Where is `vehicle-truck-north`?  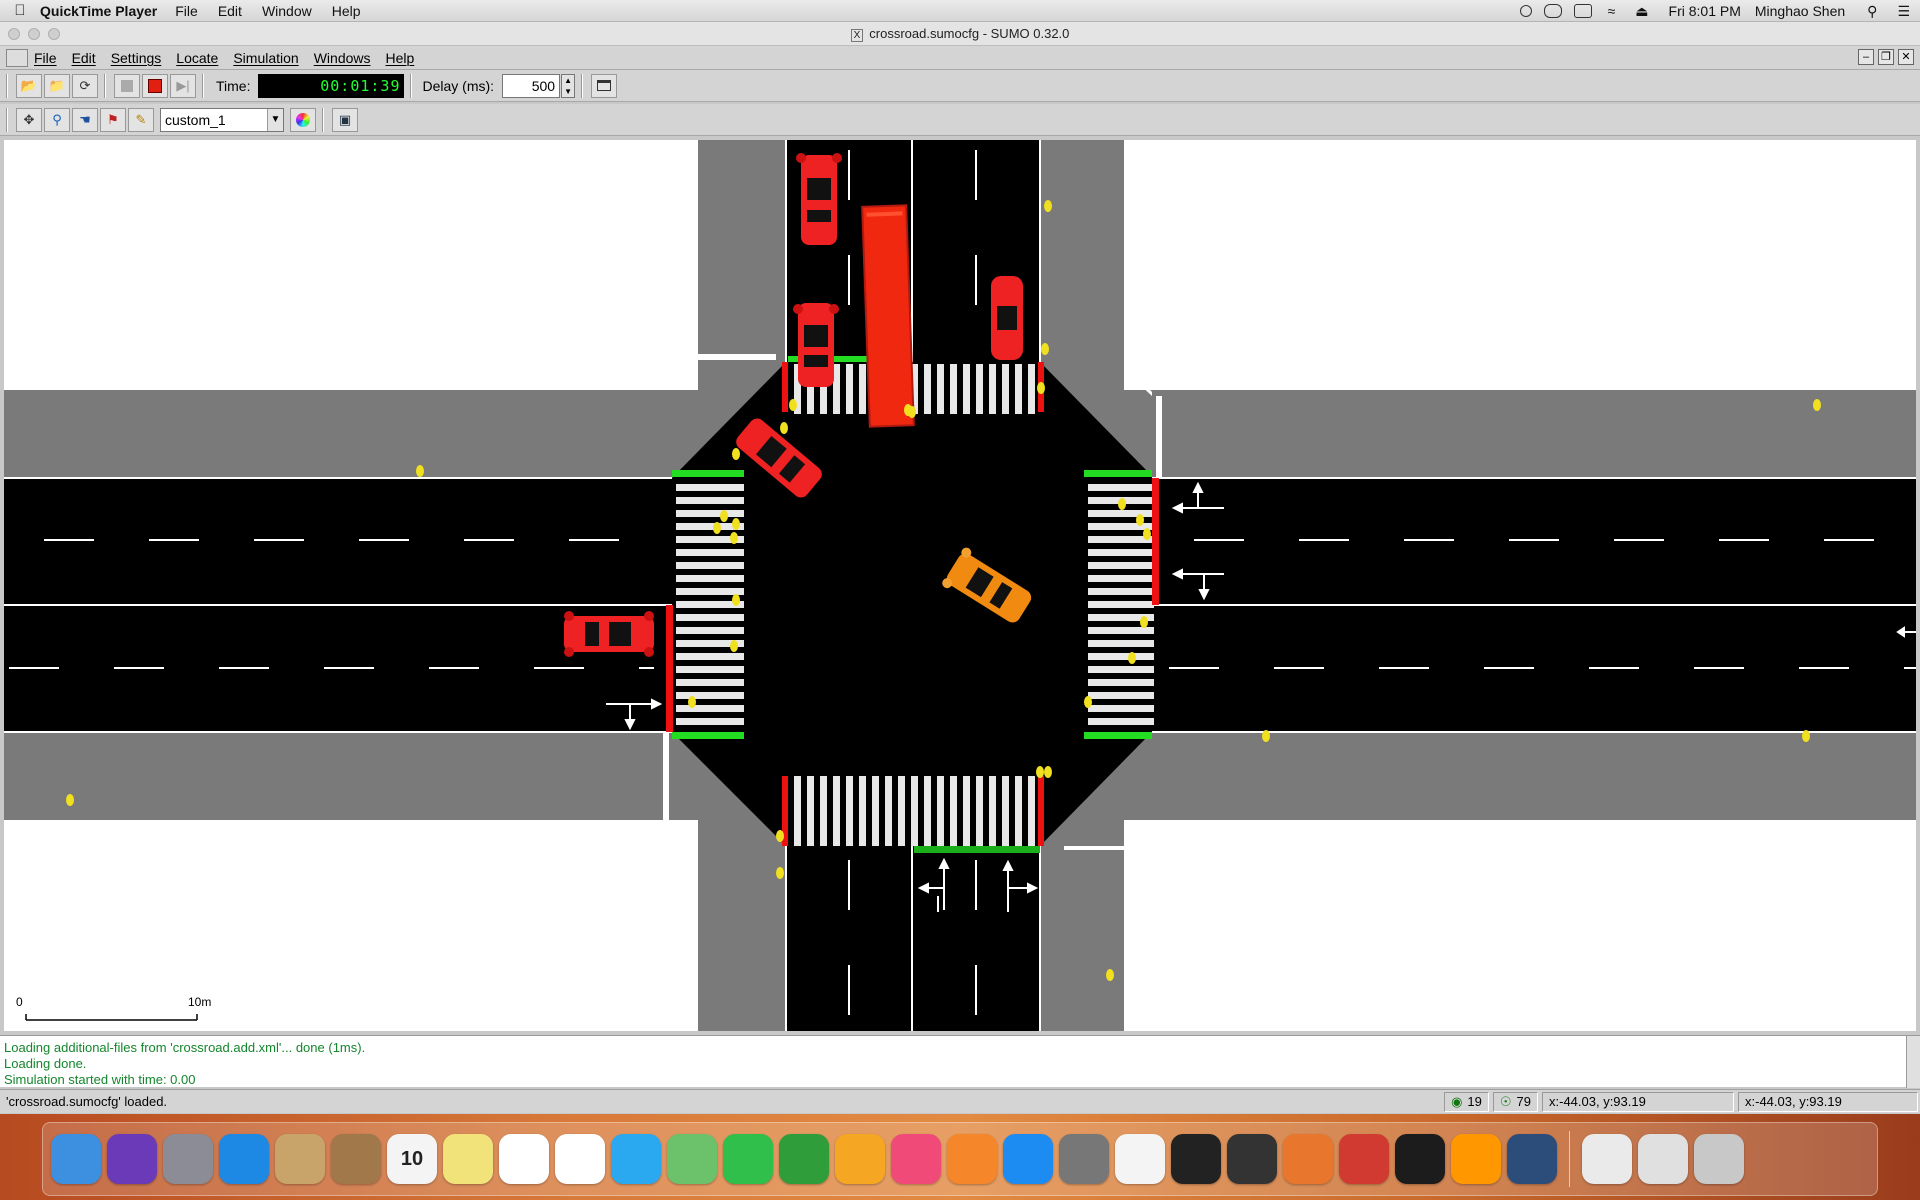
vehicle-truck-north is located at coordinates (888, 316).